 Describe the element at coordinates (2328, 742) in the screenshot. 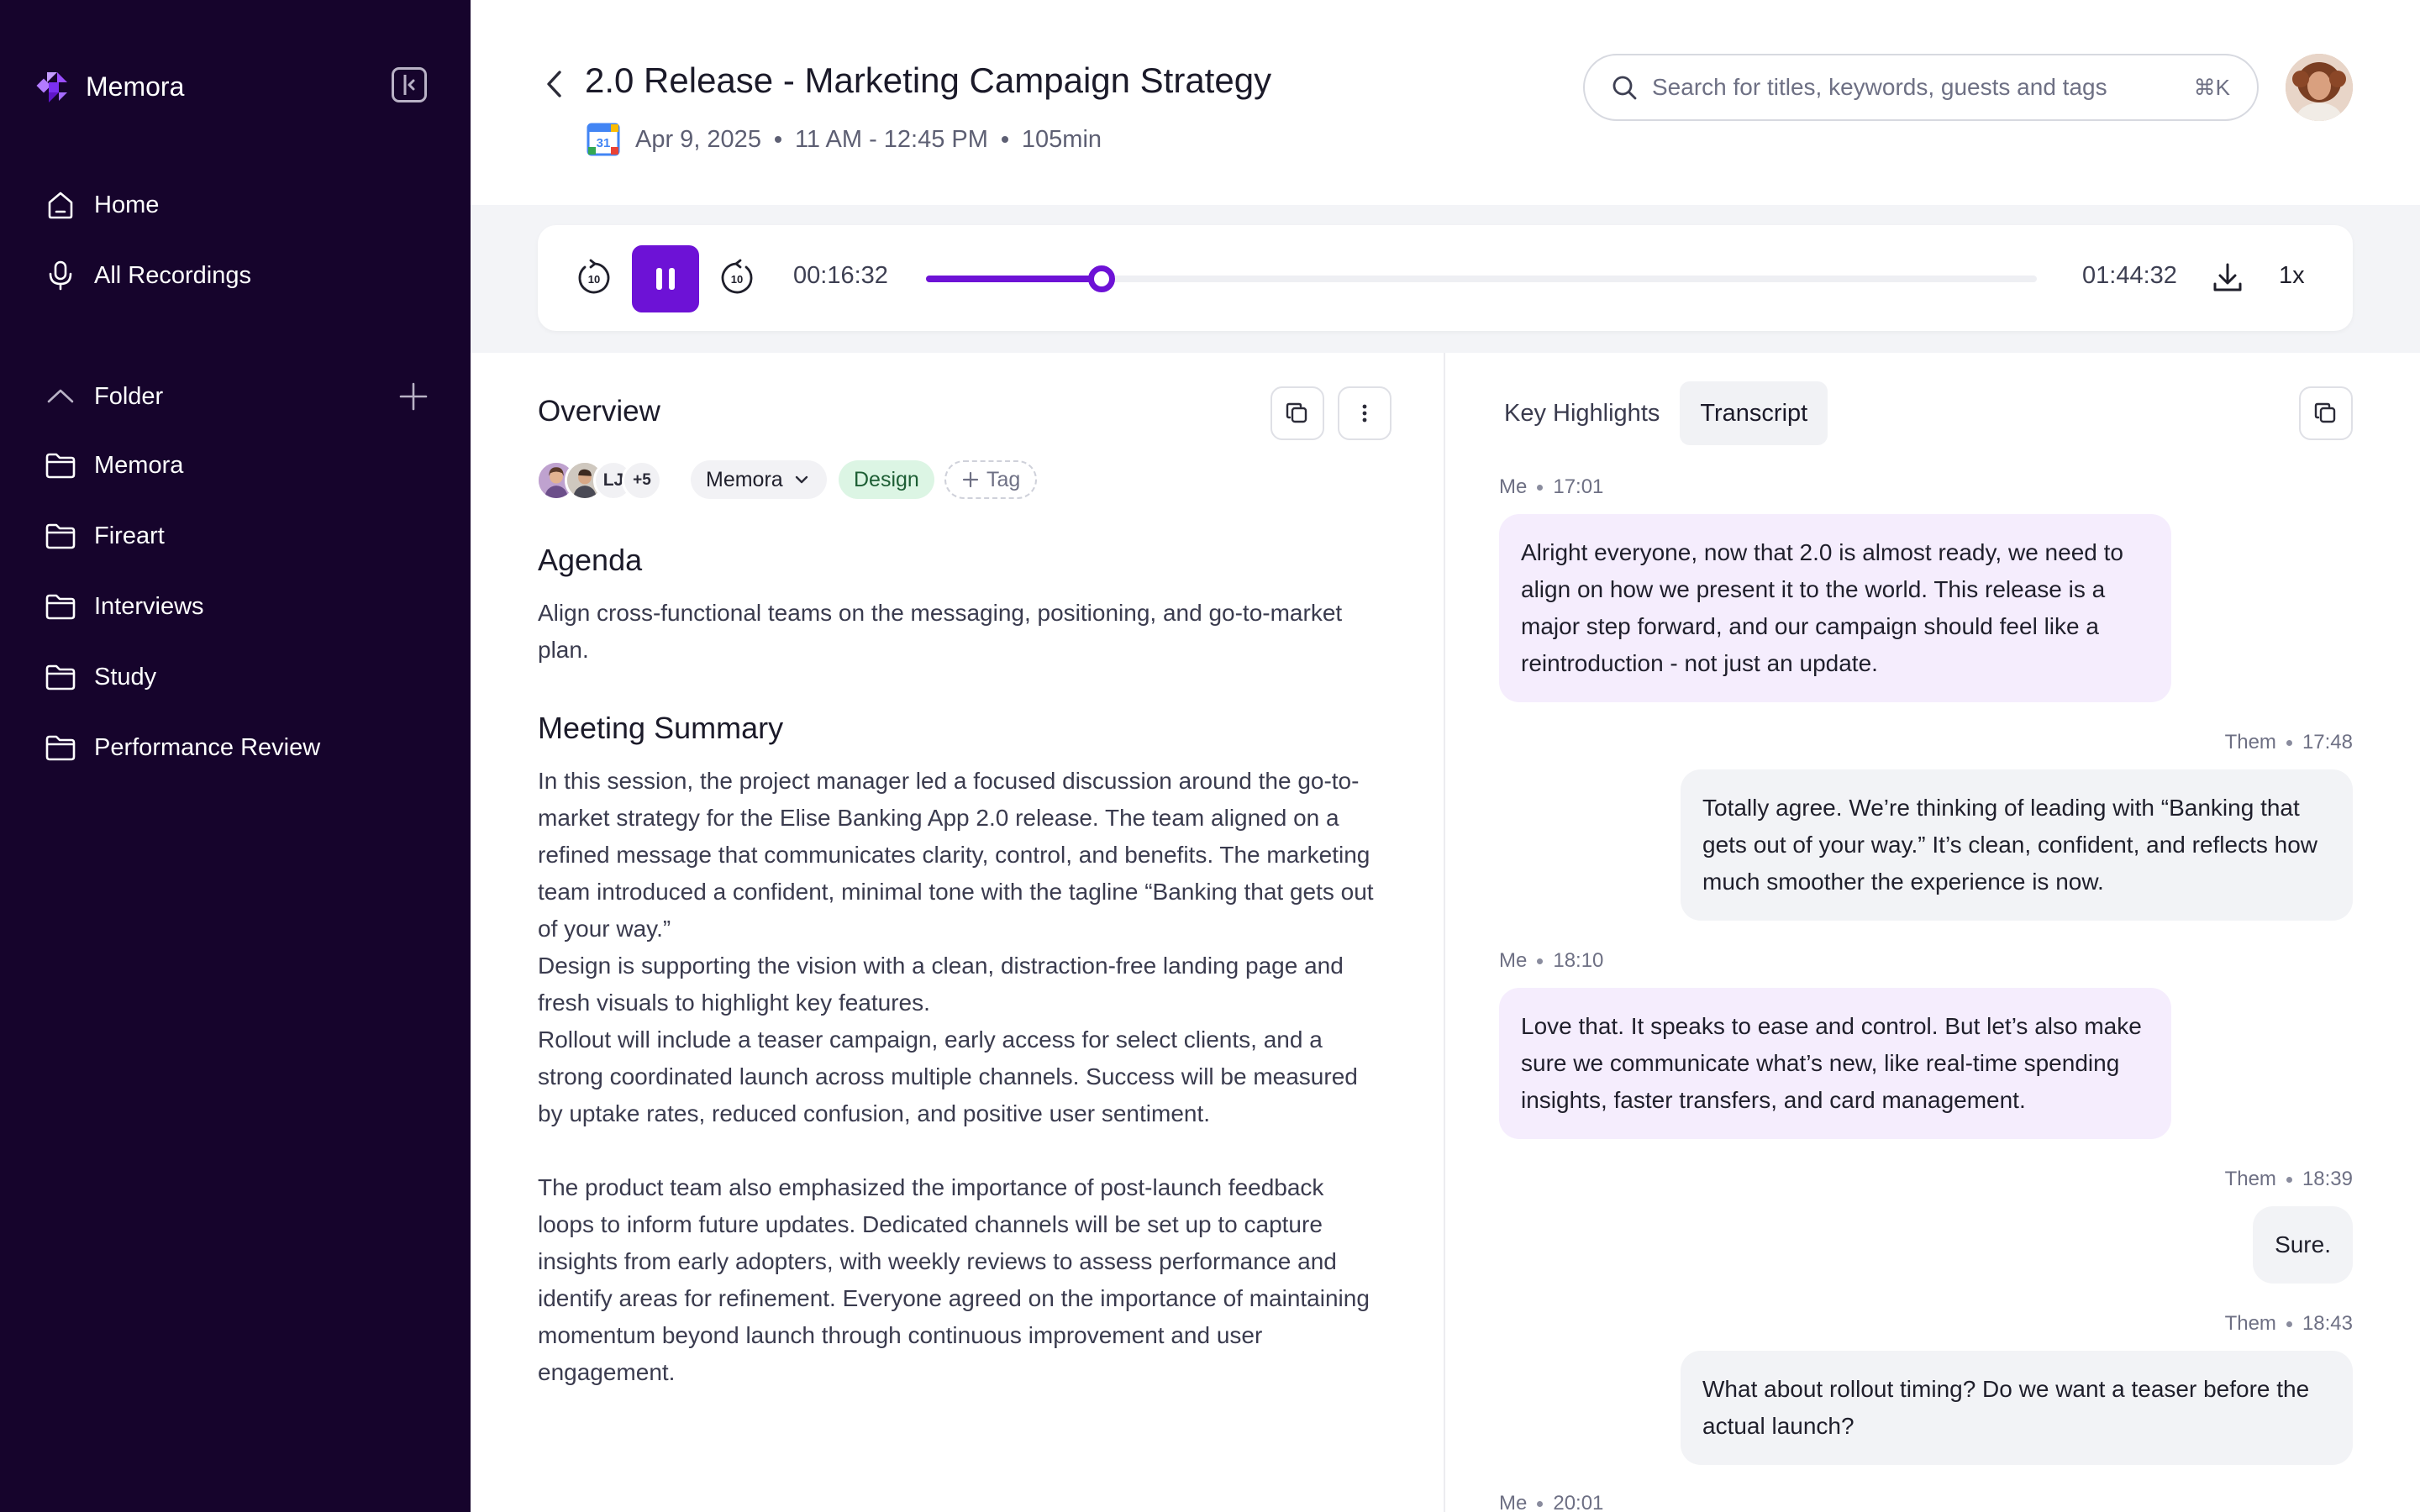

I see `message-time: 17:48` at that location.